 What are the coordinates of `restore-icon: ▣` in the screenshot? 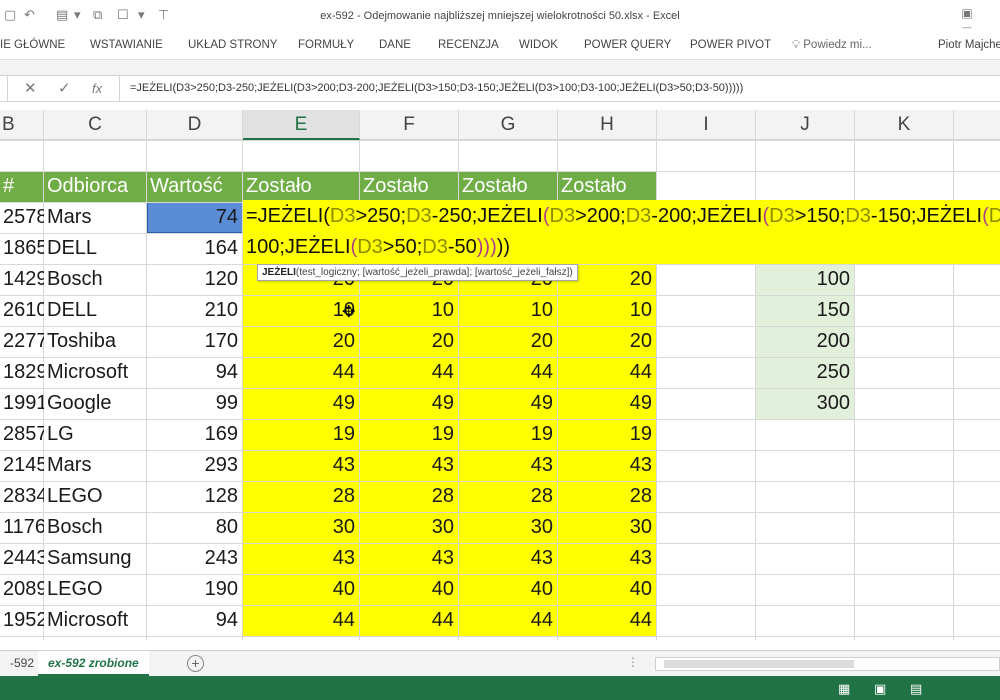 It's located at (967, 14).